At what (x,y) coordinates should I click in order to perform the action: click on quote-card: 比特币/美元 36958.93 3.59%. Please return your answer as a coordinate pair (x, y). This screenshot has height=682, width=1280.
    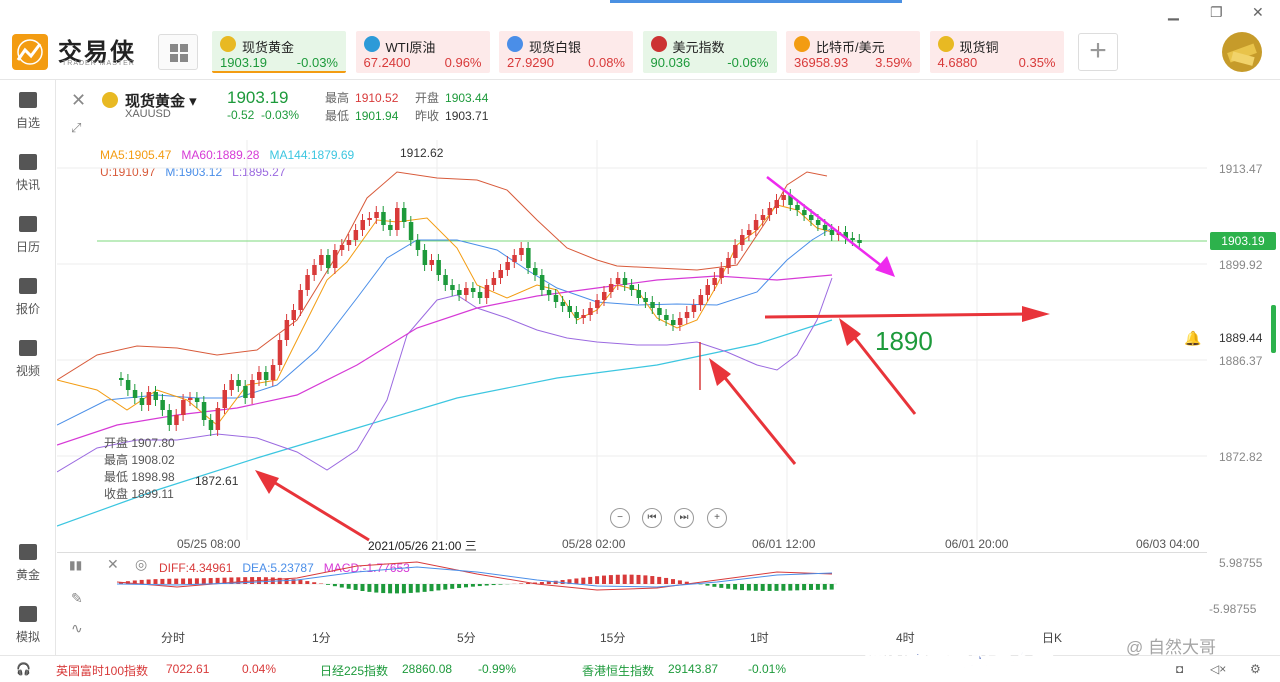
    Looking at the image, I should click on (853, 52).